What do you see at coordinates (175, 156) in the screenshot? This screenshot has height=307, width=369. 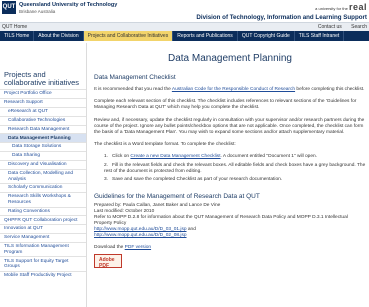 I see `create-checklist-link: Create a new Data Management Checklist` at bounding box center [175, 156].